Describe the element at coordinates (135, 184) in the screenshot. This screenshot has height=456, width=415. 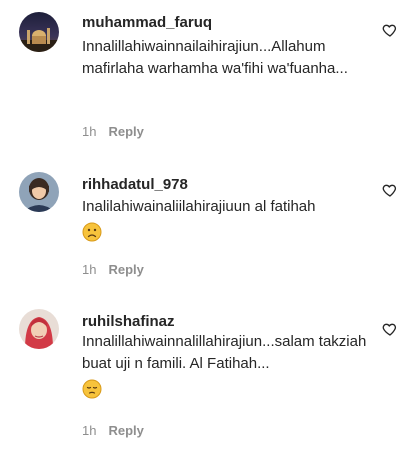
I see `comment-username: rihhadatul_978` at that location.